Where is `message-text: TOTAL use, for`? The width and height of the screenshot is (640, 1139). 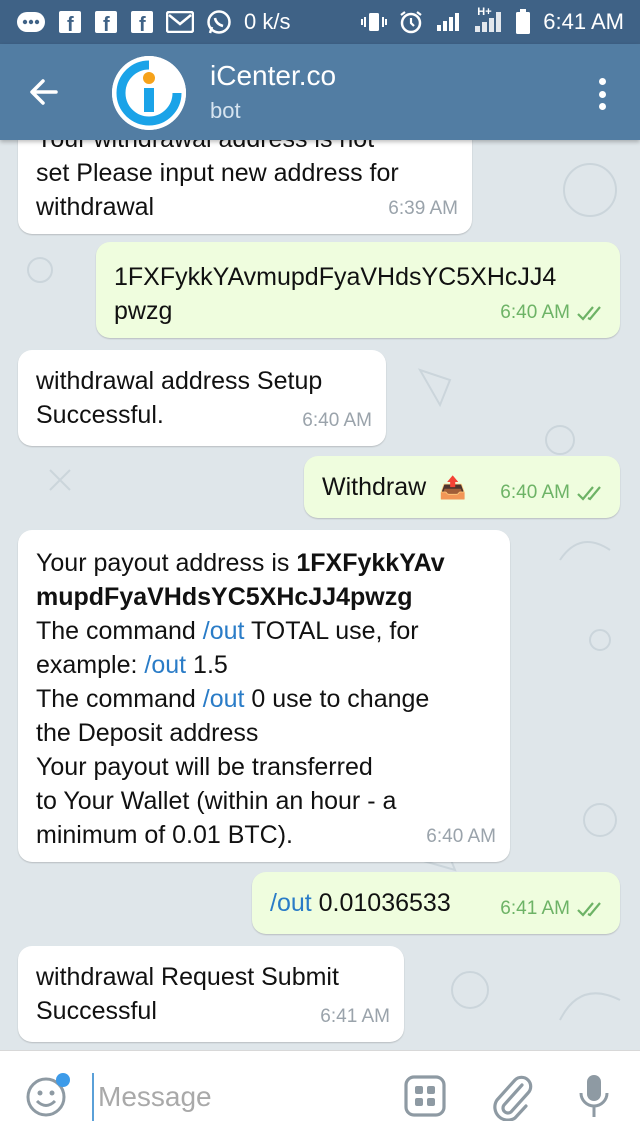 message-text: TOTAL use, for is located at coordinates (331, 631).